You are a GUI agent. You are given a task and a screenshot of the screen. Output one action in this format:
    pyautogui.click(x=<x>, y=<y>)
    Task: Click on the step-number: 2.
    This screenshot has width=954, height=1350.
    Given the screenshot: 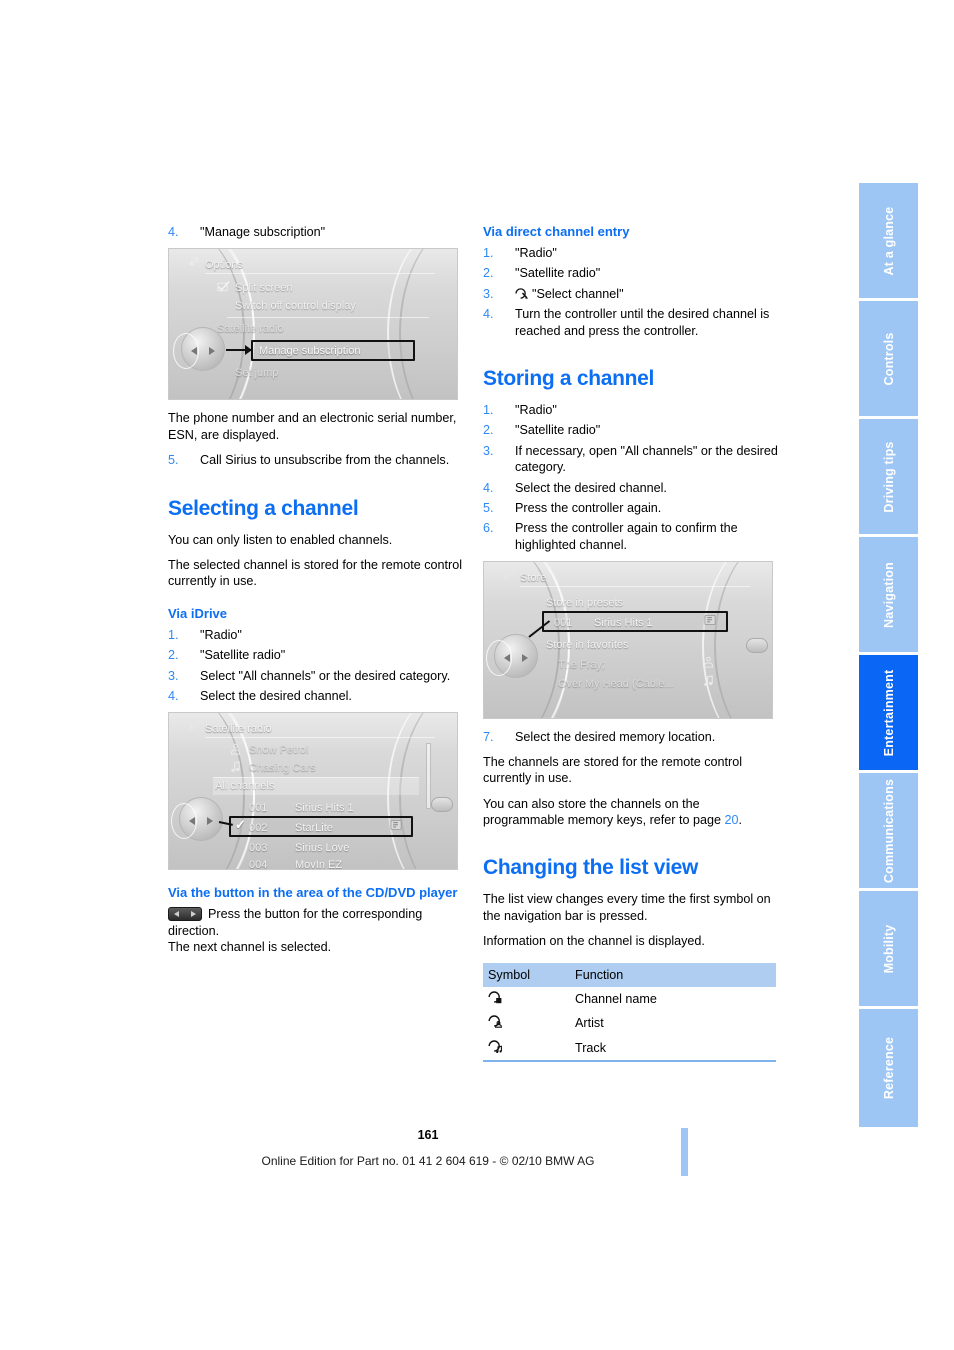 What is the action you would take?
    pyautogui.click(x=488, y=273)
    